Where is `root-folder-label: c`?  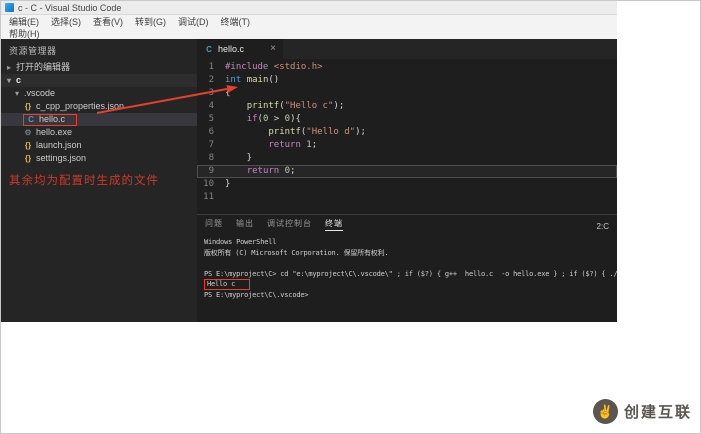 root-folder-label: c is located at coordinates (19, 80).